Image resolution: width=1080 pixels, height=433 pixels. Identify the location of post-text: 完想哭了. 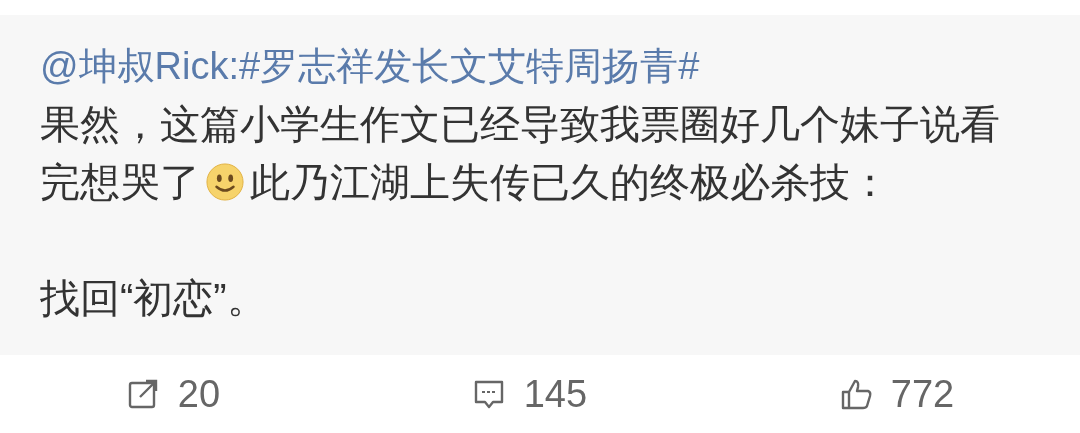
(120, 182).